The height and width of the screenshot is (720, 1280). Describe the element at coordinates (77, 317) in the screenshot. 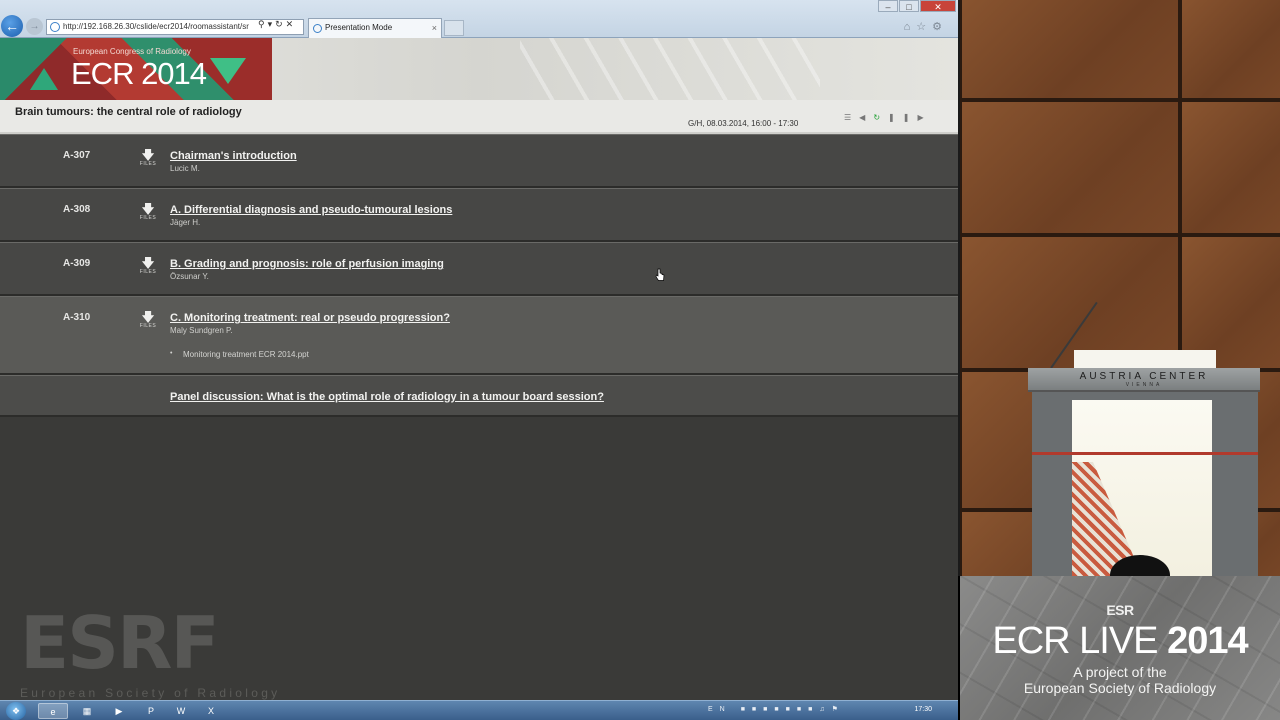

I see `talk-code: A-310` at that location.